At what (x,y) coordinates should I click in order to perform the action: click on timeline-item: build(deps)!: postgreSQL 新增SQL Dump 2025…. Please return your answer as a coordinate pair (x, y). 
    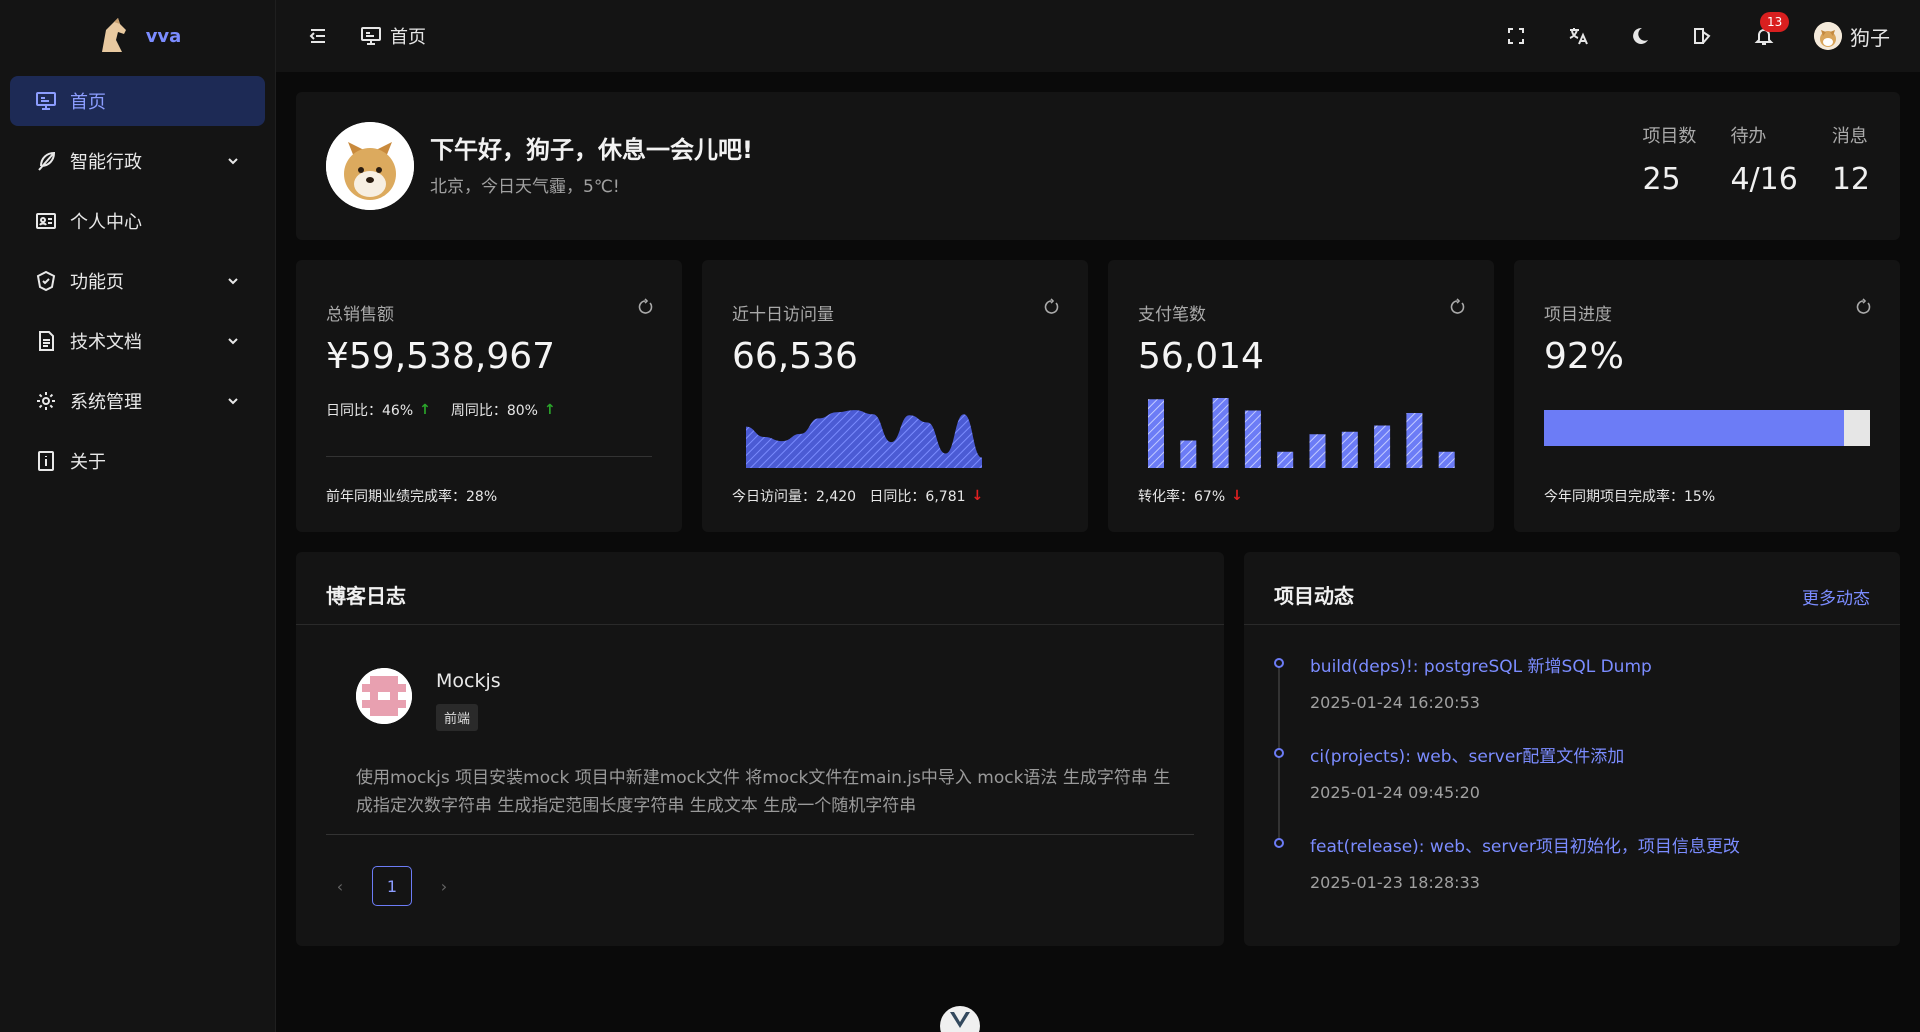
    Looking at the image, I should click on (1507, 697).